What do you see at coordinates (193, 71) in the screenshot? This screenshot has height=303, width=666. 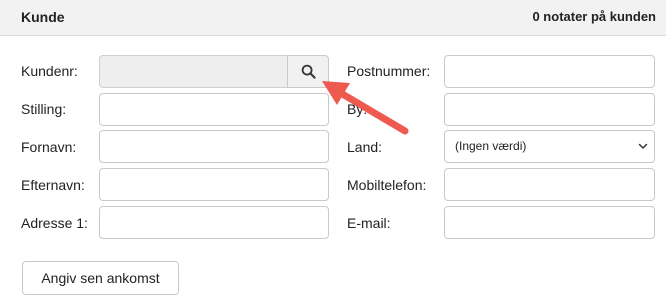 I see `customer-no-input` at bounding box center [193, 71].